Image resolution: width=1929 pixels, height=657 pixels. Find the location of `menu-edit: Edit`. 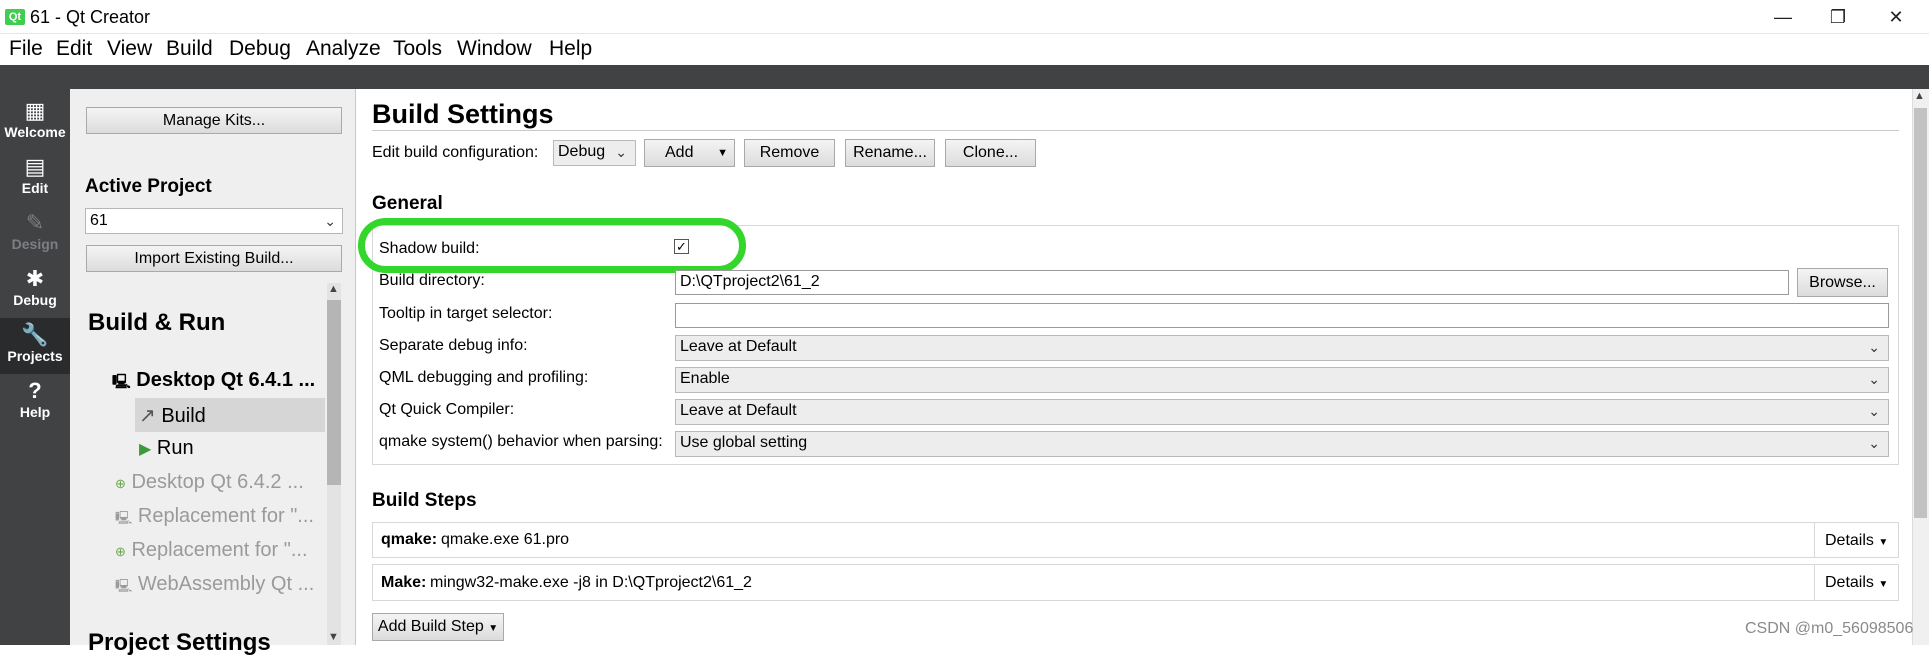

menu-edit: Edit is located at coordinates (74, 49).